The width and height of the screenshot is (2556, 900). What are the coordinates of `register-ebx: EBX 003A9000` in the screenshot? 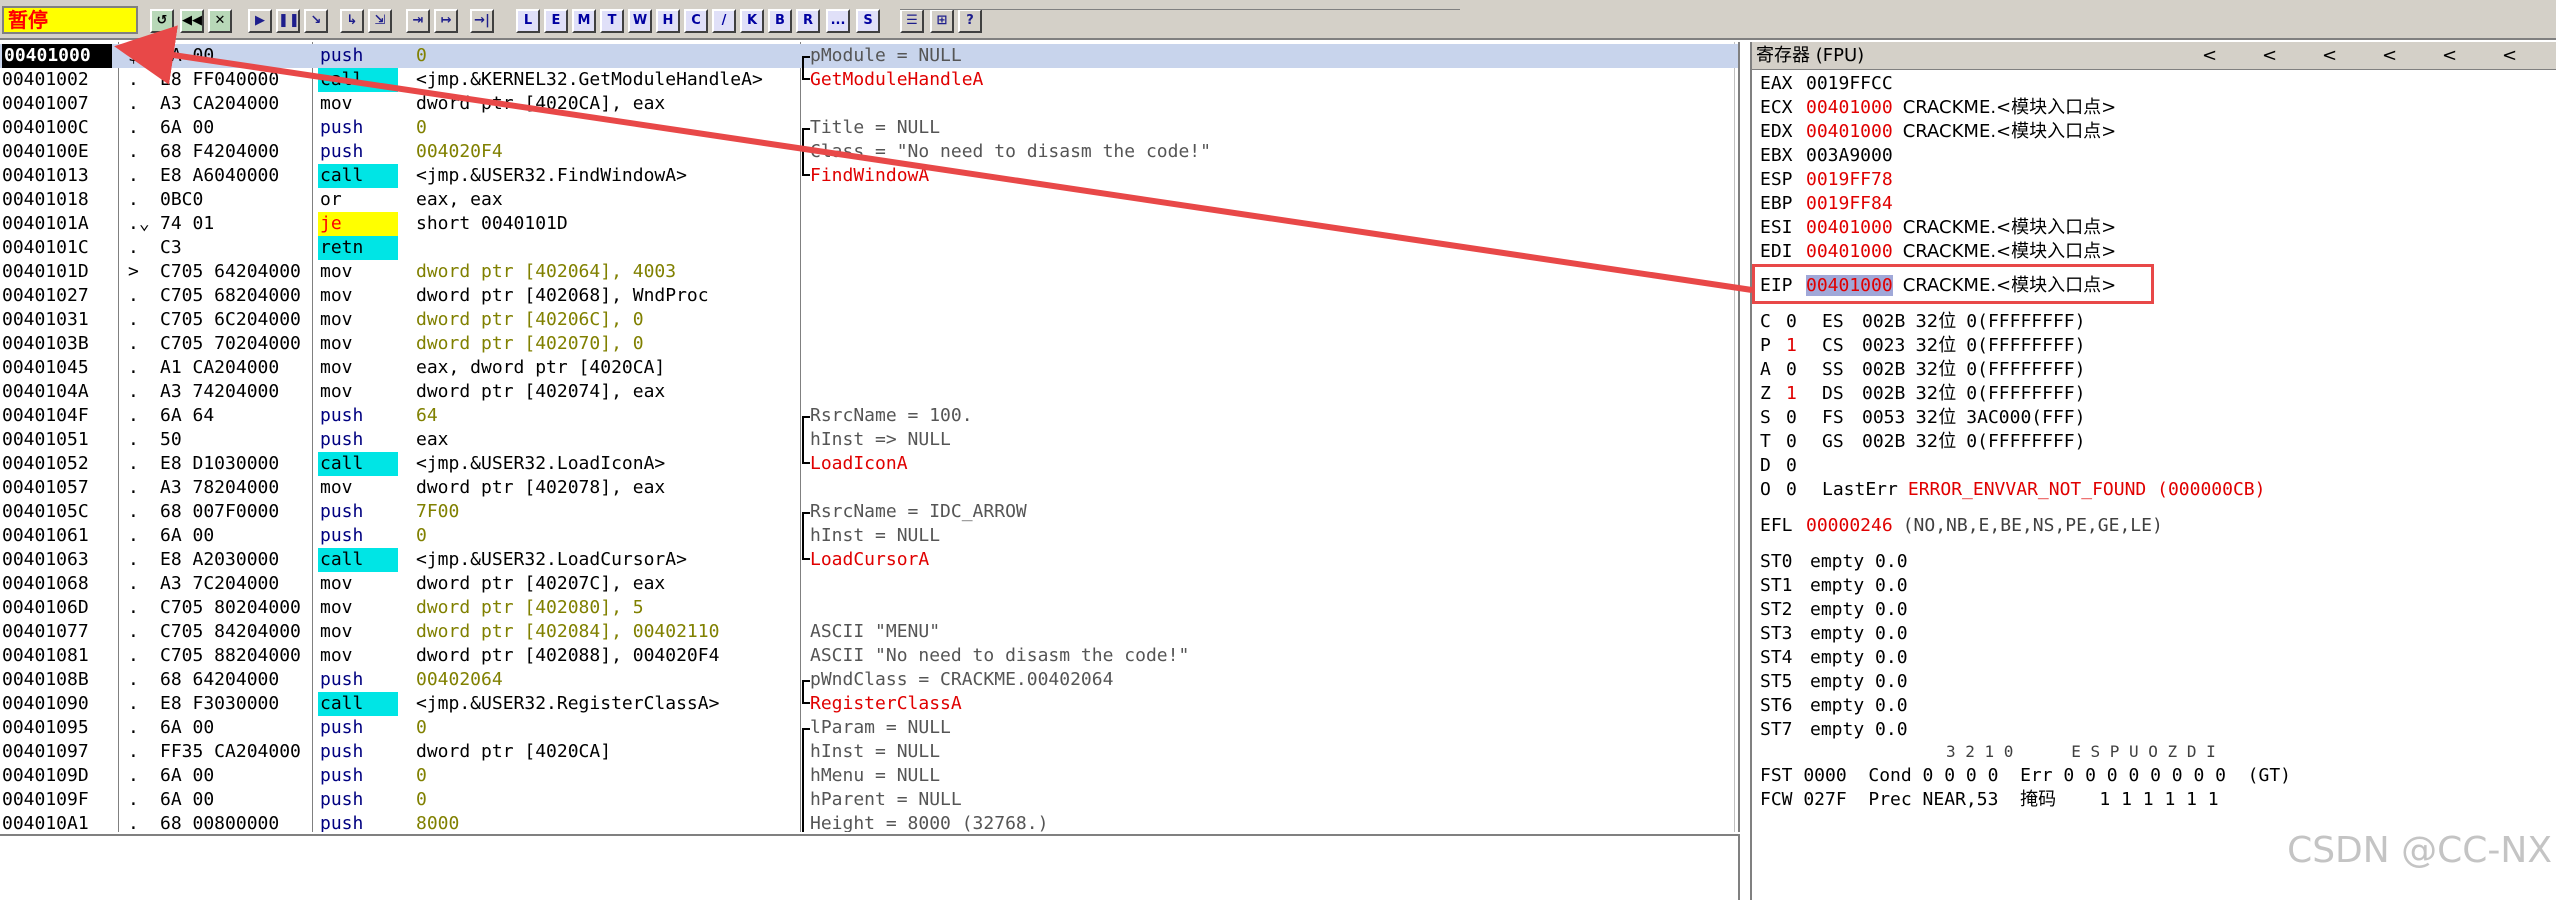 It's located at (2150, 156).